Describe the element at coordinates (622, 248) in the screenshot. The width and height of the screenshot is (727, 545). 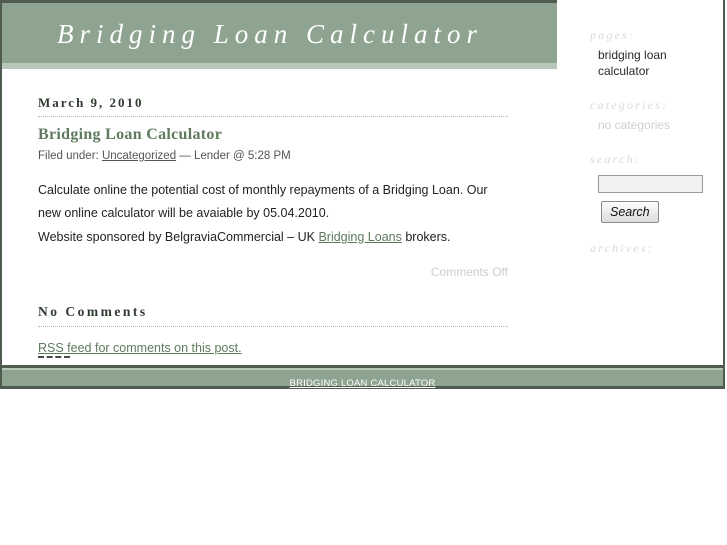
I see `sidebar-archives-heading: archives:` at that location.